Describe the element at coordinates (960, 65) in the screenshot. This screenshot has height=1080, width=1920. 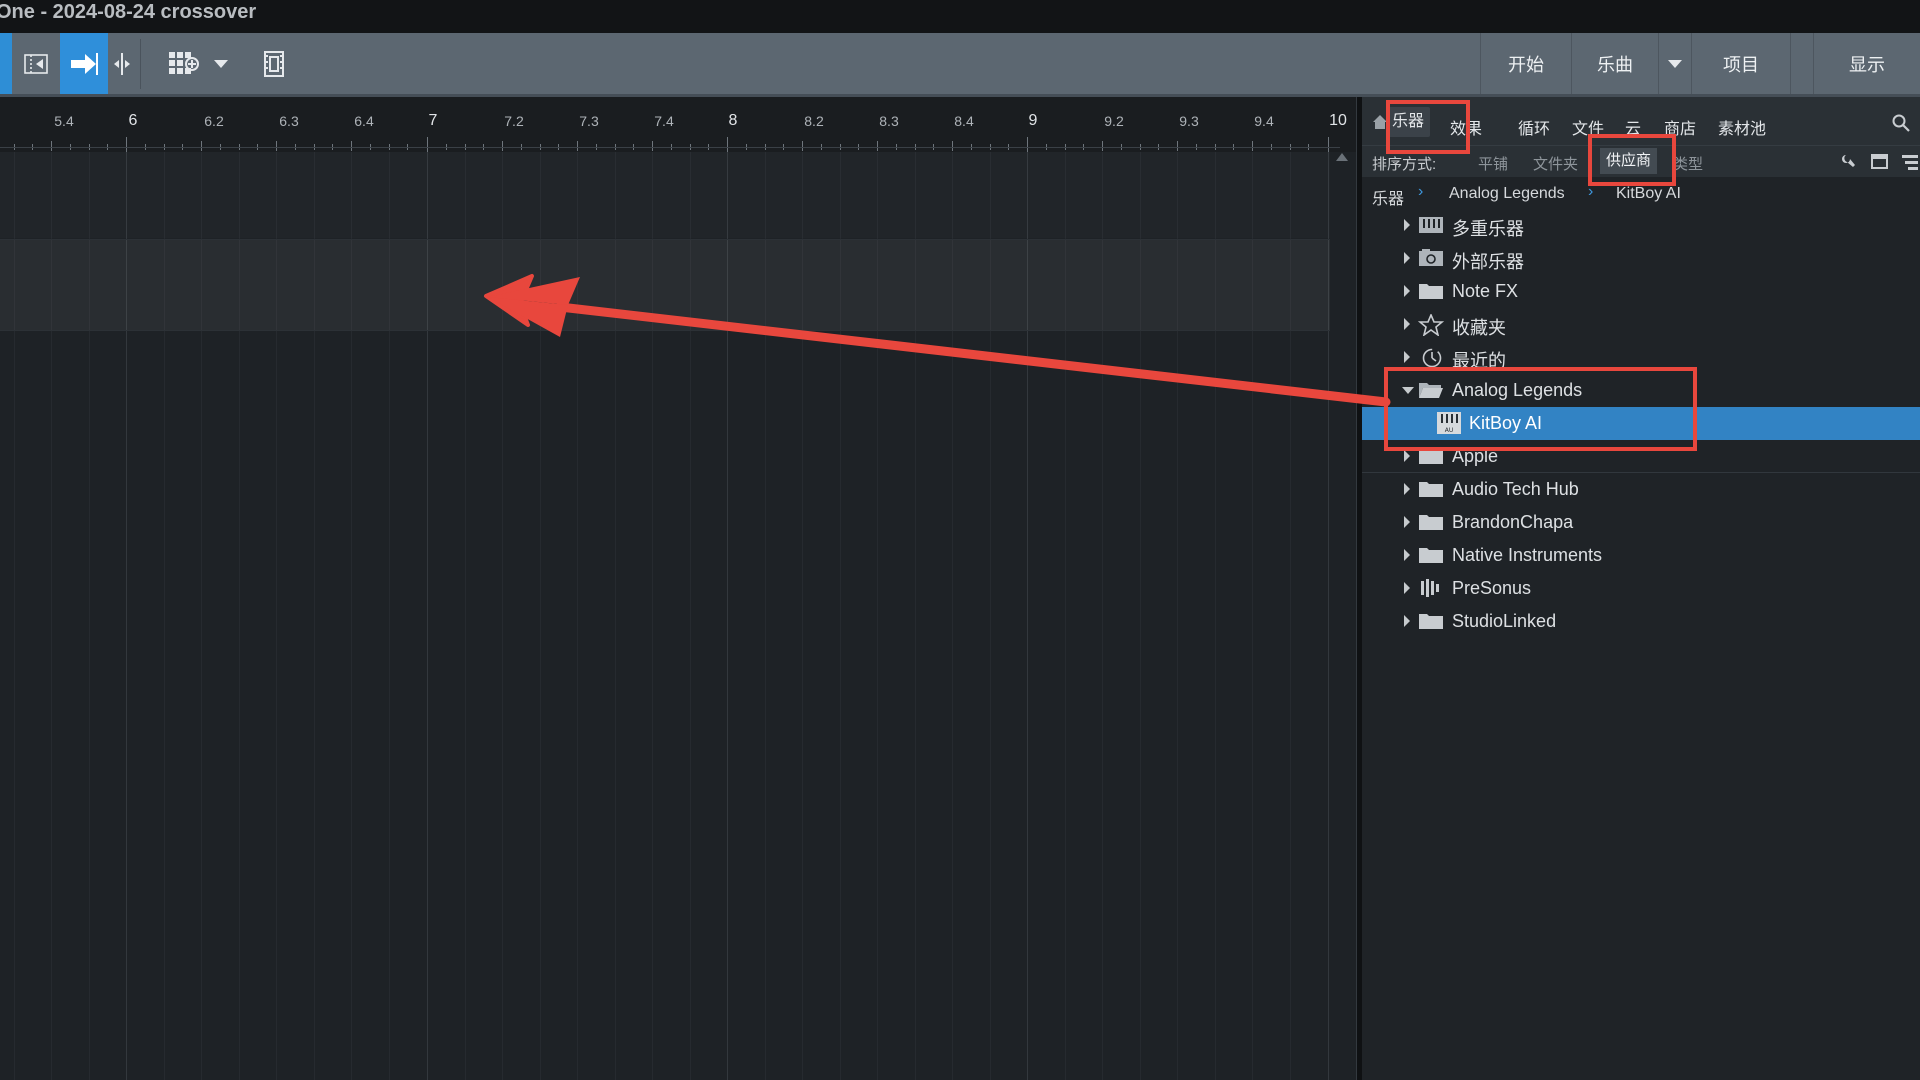
I see `main-toolbar: 开始 乐曲 项目 显示` at that location.